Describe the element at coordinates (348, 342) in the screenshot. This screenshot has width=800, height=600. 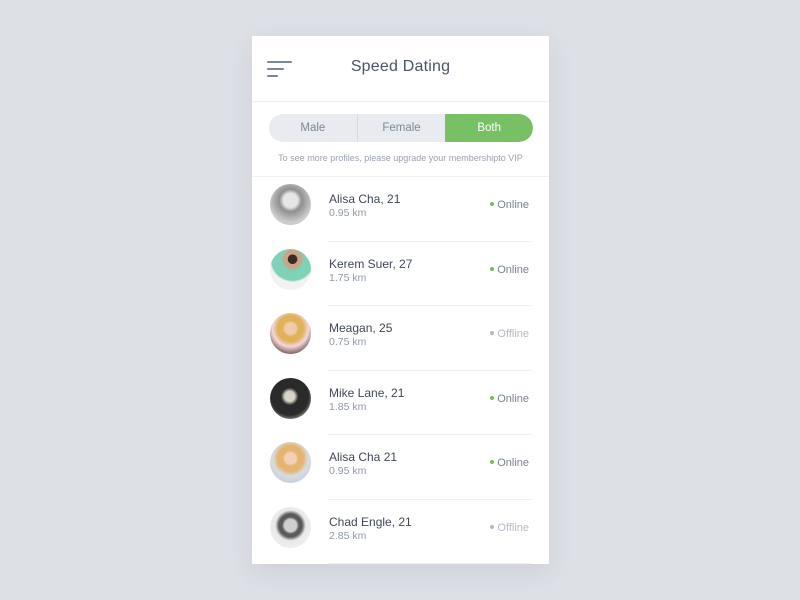
I see `profile-distance: 0.75 km` at that location.